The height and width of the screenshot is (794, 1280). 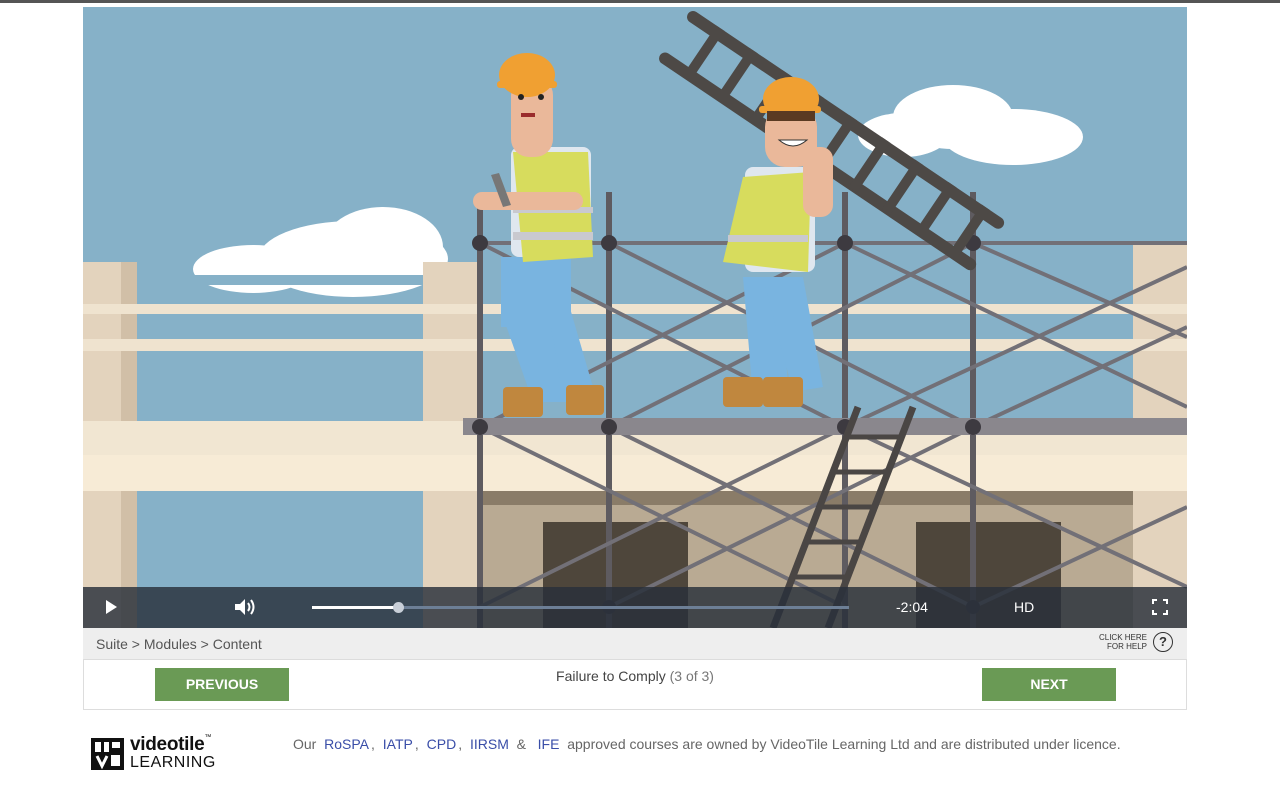 I want to click on videotile-logo: videotile™ LEARNING, so click(x=156, y=753).